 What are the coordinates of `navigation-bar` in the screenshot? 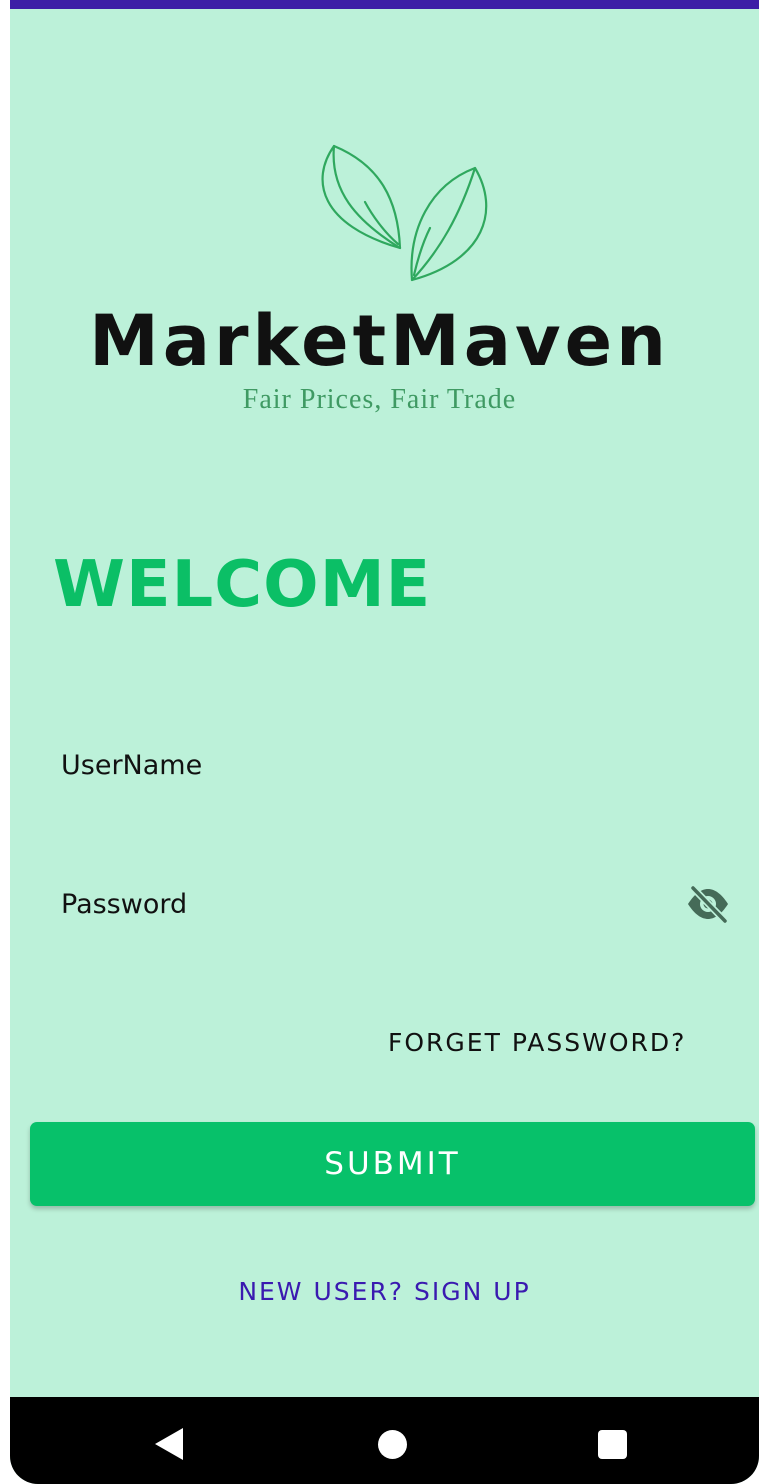 It's located at (384, 1440).